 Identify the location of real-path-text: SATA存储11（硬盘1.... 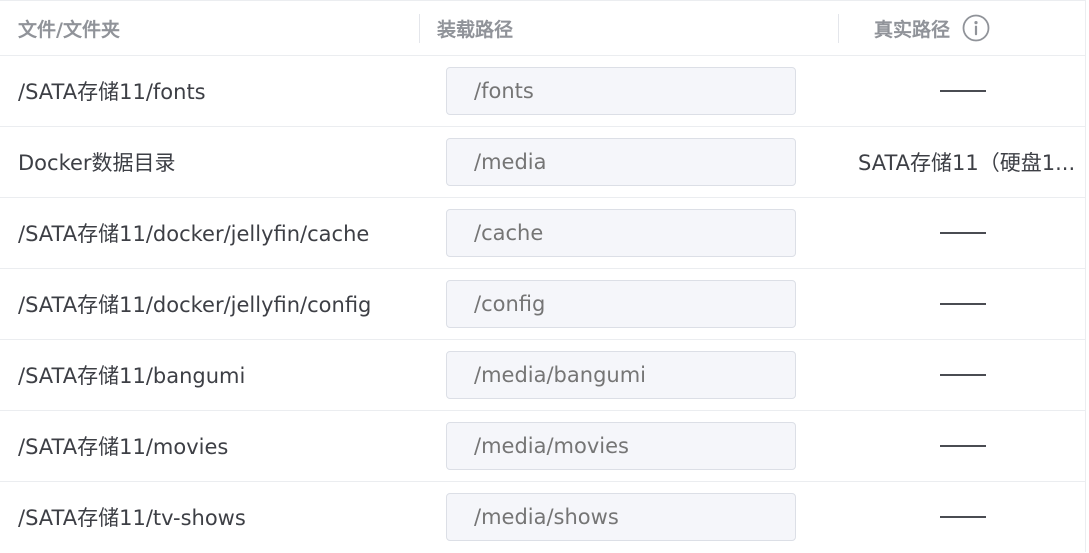
(967, 163).